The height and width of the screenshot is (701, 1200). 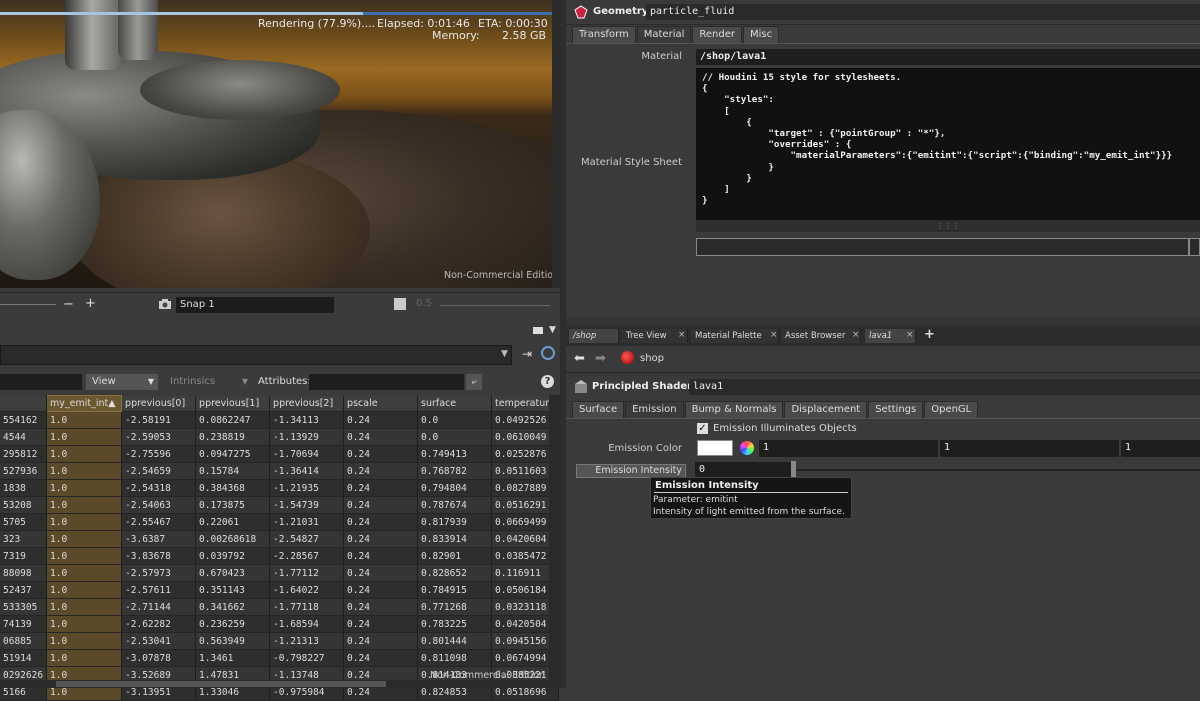 What do you see at coordinates (645, 448) in the screenshot?
I see `emission-color-label: Emission Color` at bounding box center [645, 448].